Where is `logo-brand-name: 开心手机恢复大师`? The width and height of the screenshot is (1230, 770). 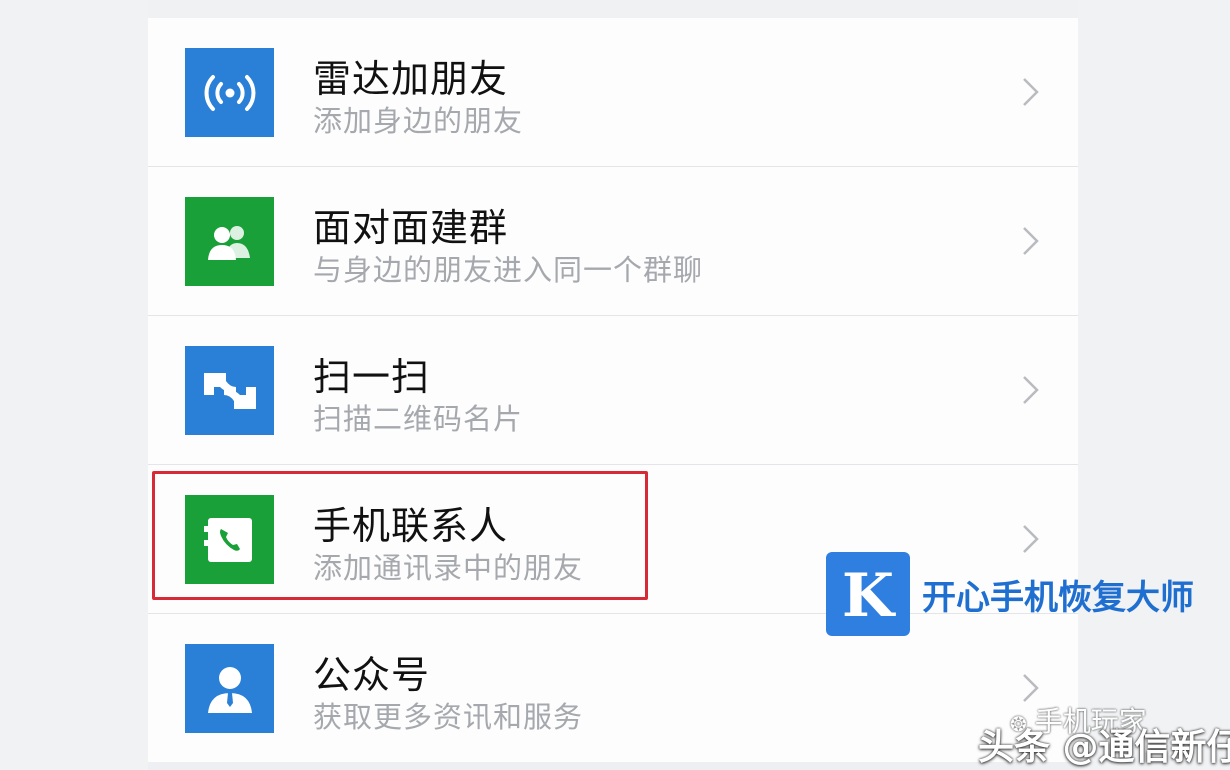
logo-brand-name: 开心手机恢复大师 is located at coordinates (1058, 597).